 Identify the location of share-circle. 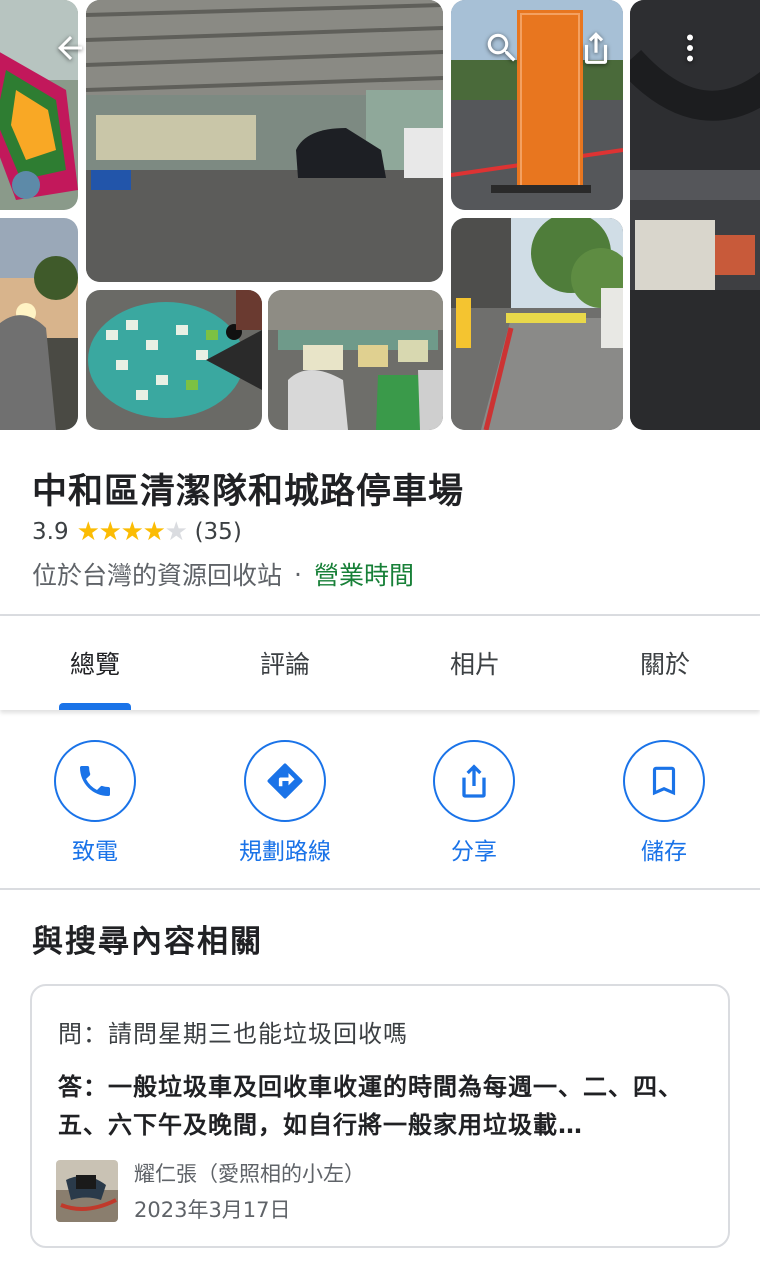
(474, 781).